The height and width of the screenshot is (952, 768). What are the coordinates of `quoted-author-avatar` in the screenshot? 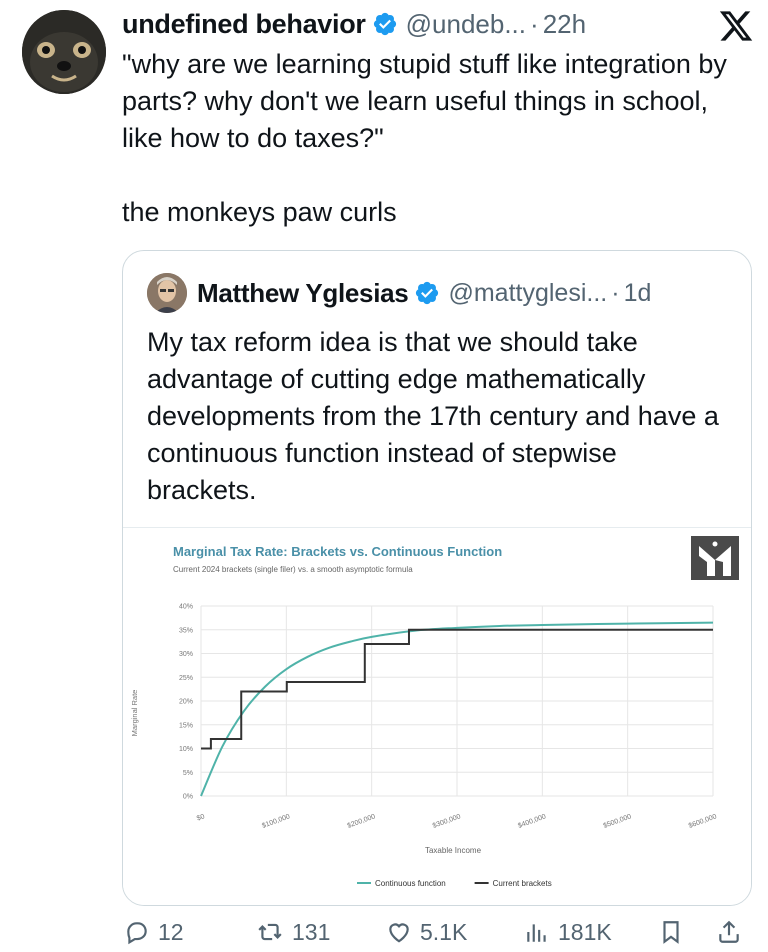 It's located at (167, 293).